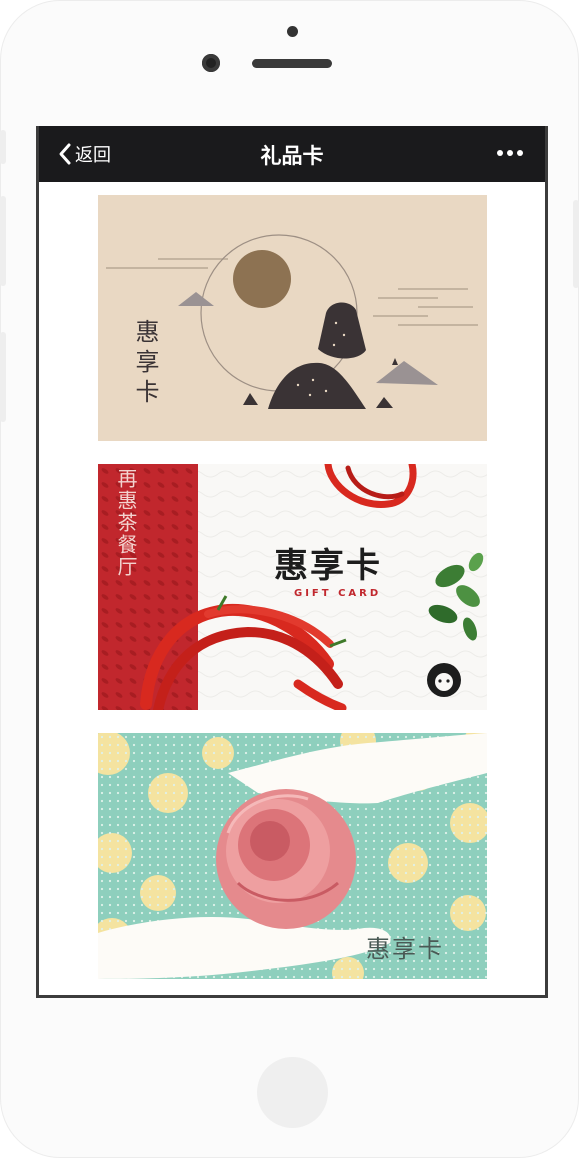  What do you see at coordinates (262, 279) in the screenshot?
I see `sun-icon` at bounding box center [262, 279].